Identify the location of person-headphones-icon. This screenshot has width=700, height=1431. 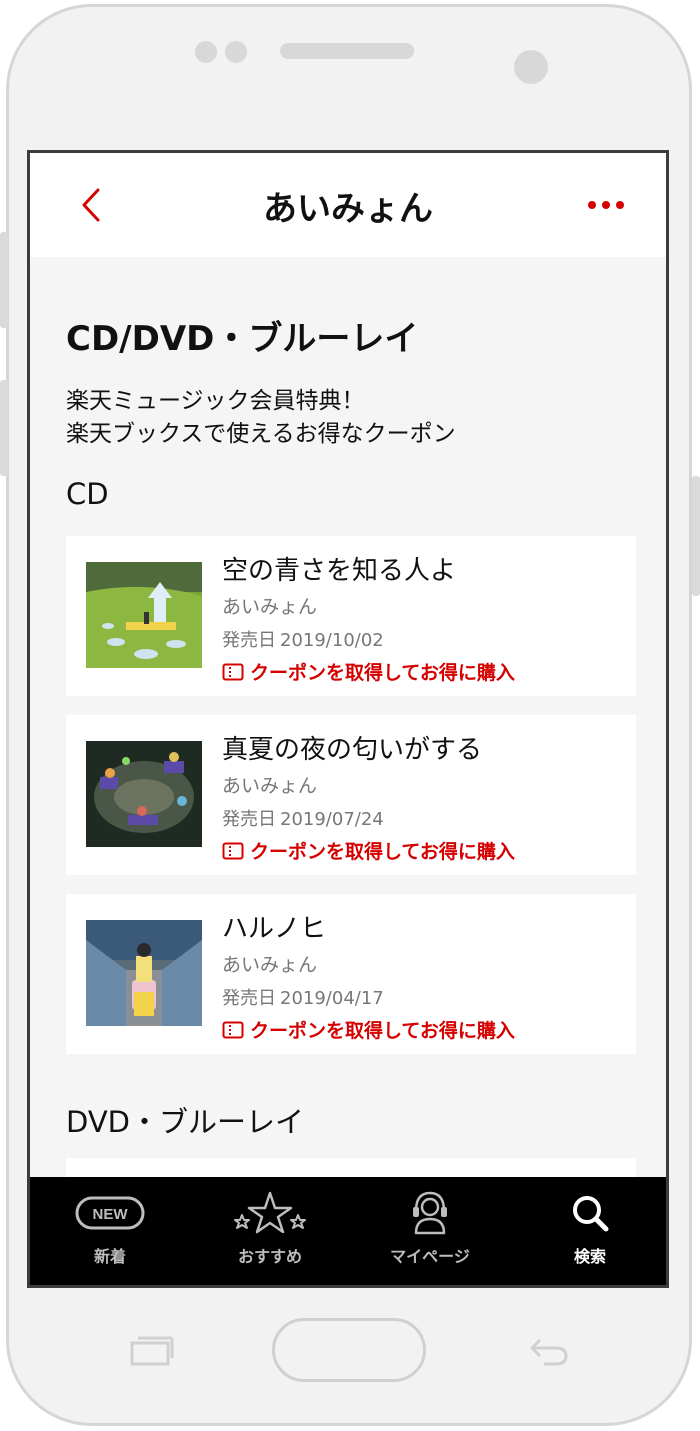
(430, 1213).